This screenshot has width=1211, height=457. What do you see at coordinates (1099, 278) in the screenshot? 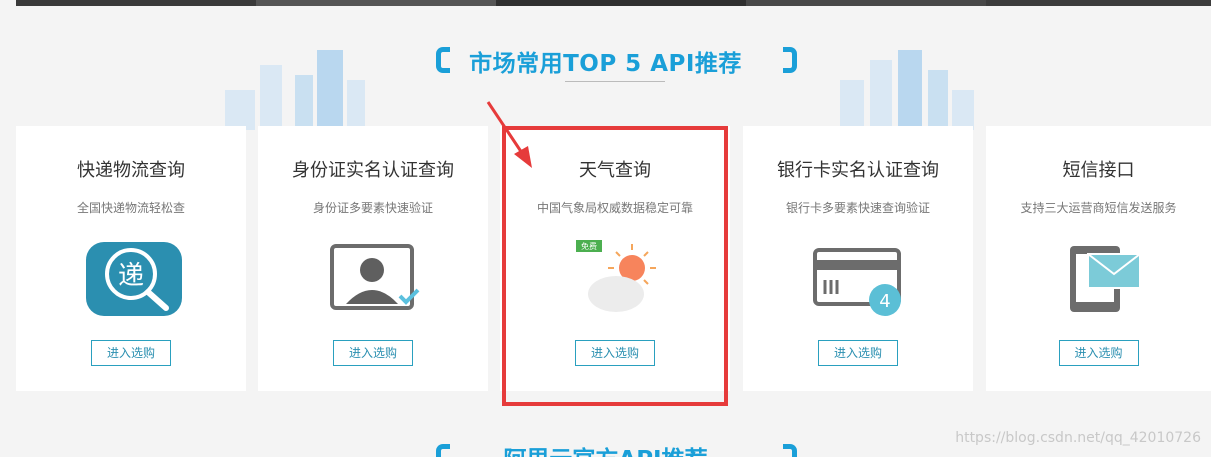
I see `sms-icon` at bounding box center [1099, 278].